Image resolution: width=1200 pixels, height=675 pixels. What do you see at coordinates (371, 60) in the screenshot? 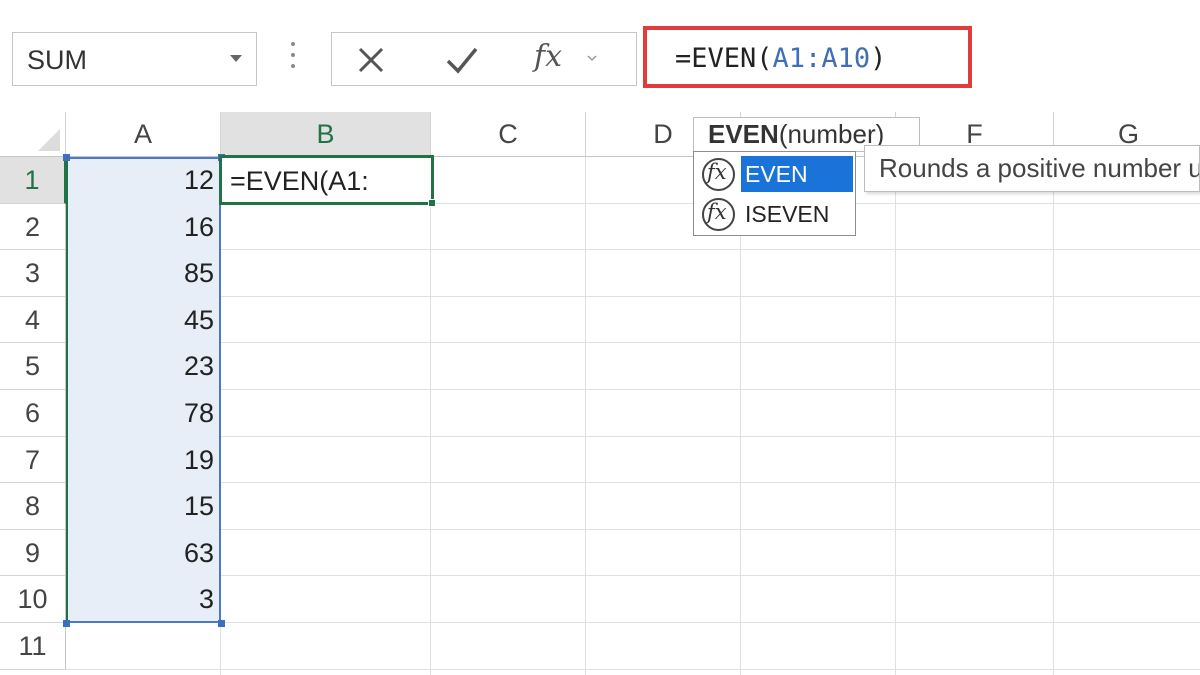
I see `cancel-icon` at bounding box center [371, 60].